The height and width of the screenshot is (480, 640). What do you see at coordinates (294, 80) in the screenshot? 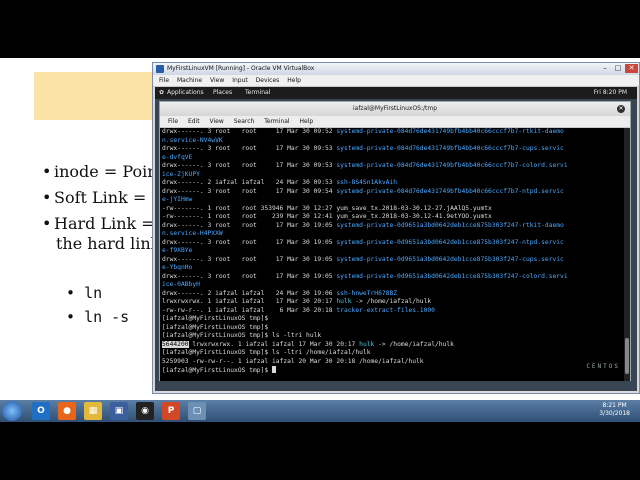
I see `menu-help: Help` at bounding box center [294, 80].